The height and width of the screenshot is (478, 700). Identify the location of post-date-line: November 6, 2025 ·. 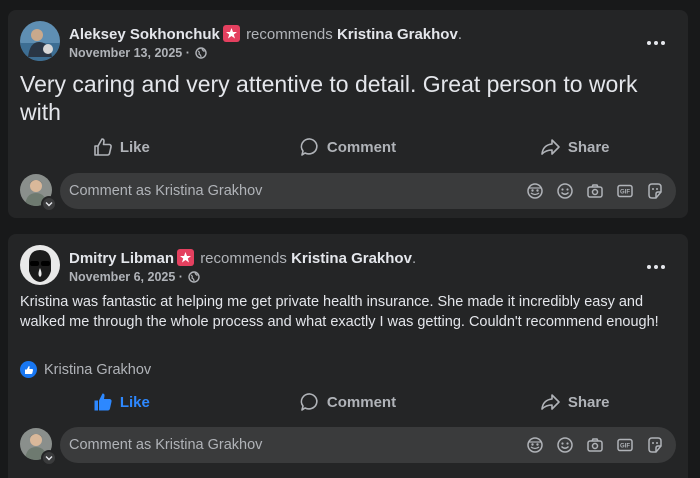
(135, 277).